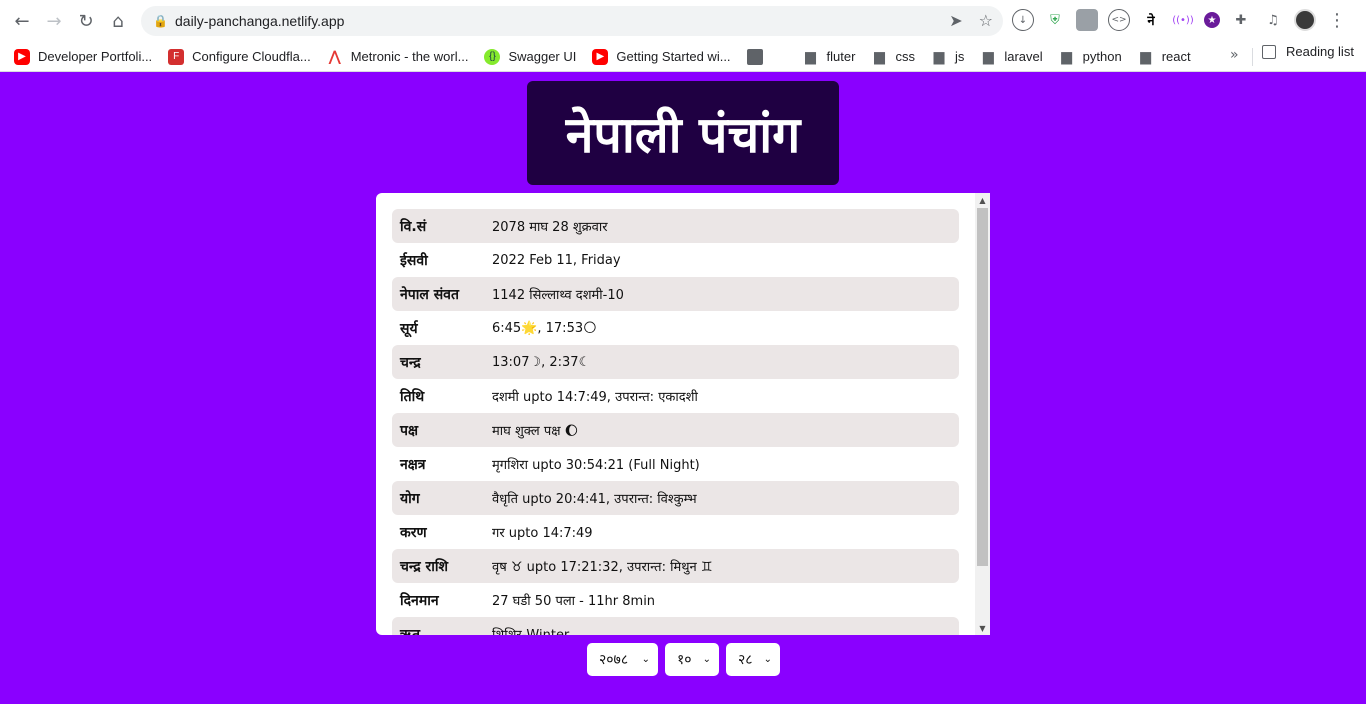 Image resolution: width=1366 pixels, height=704 pixels. What do you see at coordinates (1090, 57) in the screenshot?
I see `bookmark-folder: ▆ python` at bounding box center [1090, 57].